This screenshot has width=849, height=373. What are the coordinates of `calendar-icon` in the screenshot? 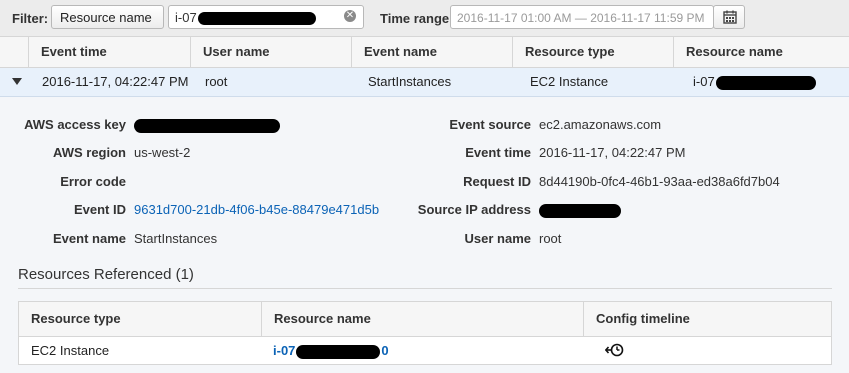 It's located at (730, 17).